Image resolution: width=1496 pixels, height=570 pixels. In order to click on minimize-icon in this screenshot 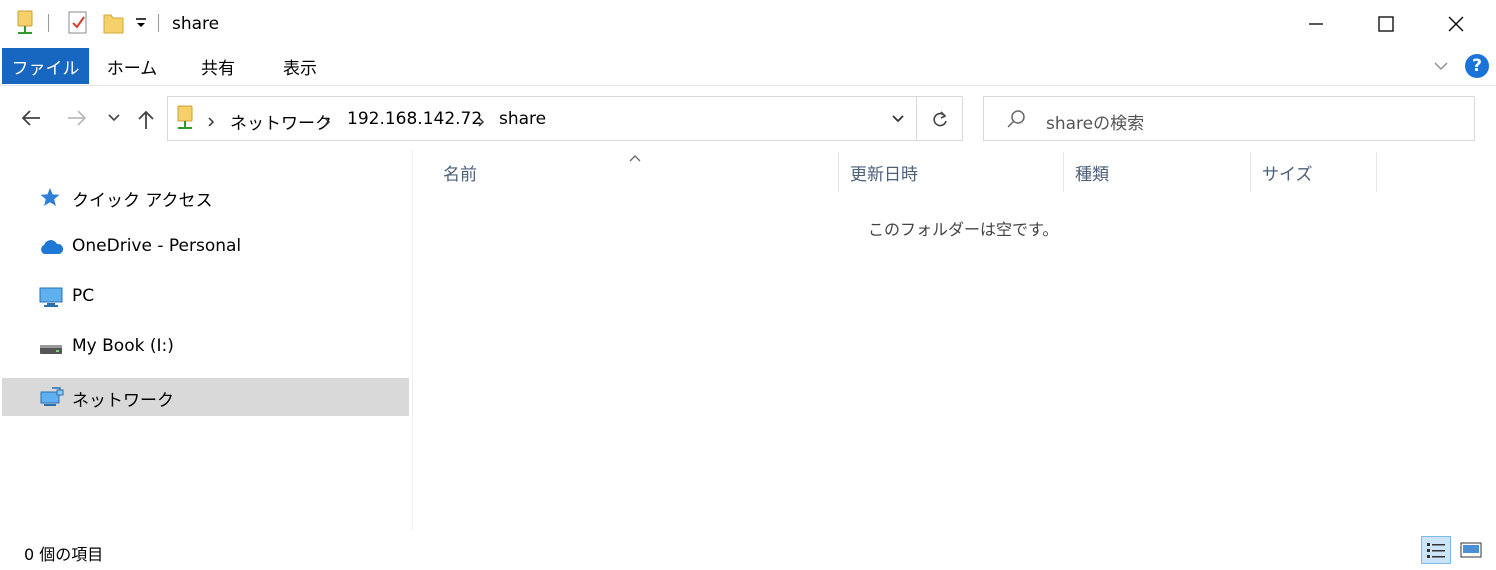, I will do `click(1316, 24)`.